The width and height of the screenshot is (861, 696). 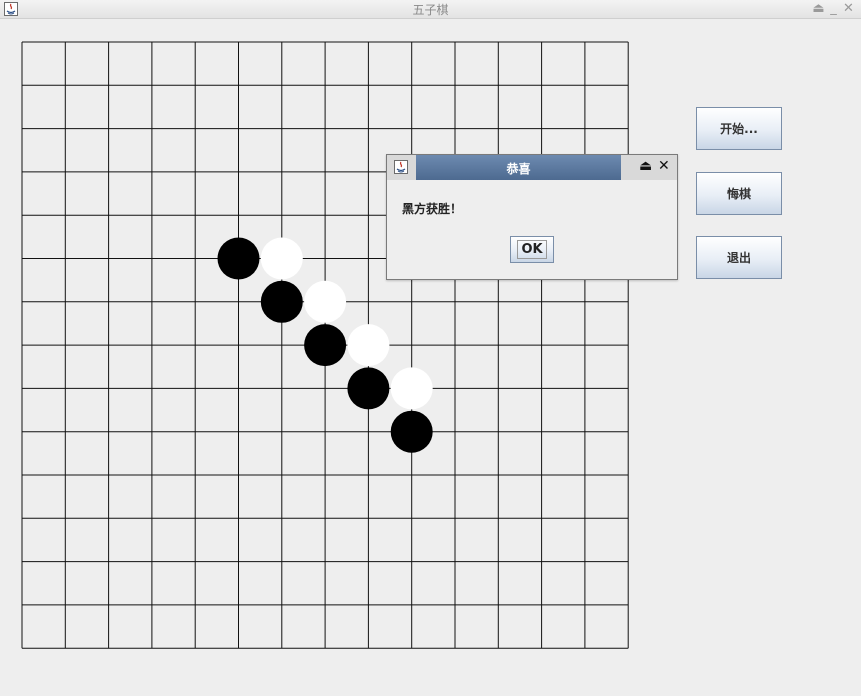 I want to click on undo-button: 悔棋, so click(x=739, y=193).